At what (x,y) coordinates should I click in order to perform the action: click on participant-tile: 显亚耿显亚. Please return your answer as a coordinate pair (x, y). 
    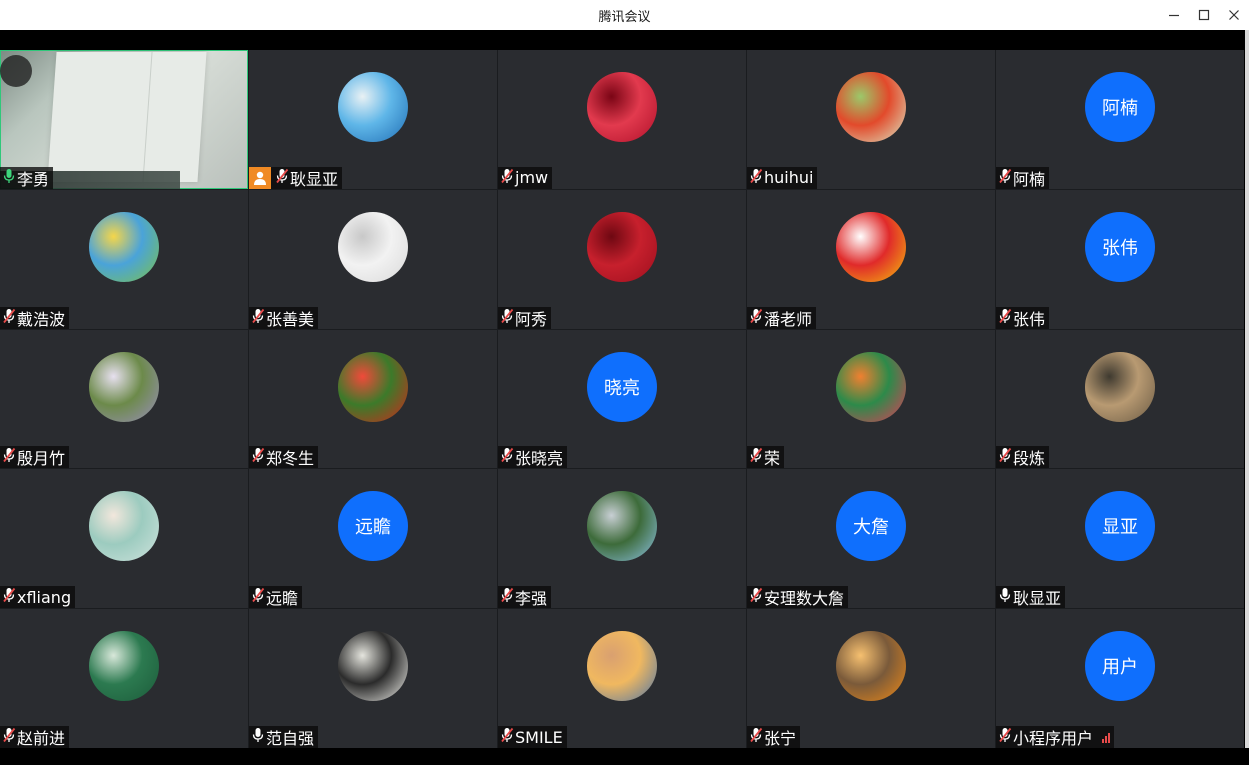
    Looking at the image, I should click on (1120, 539).